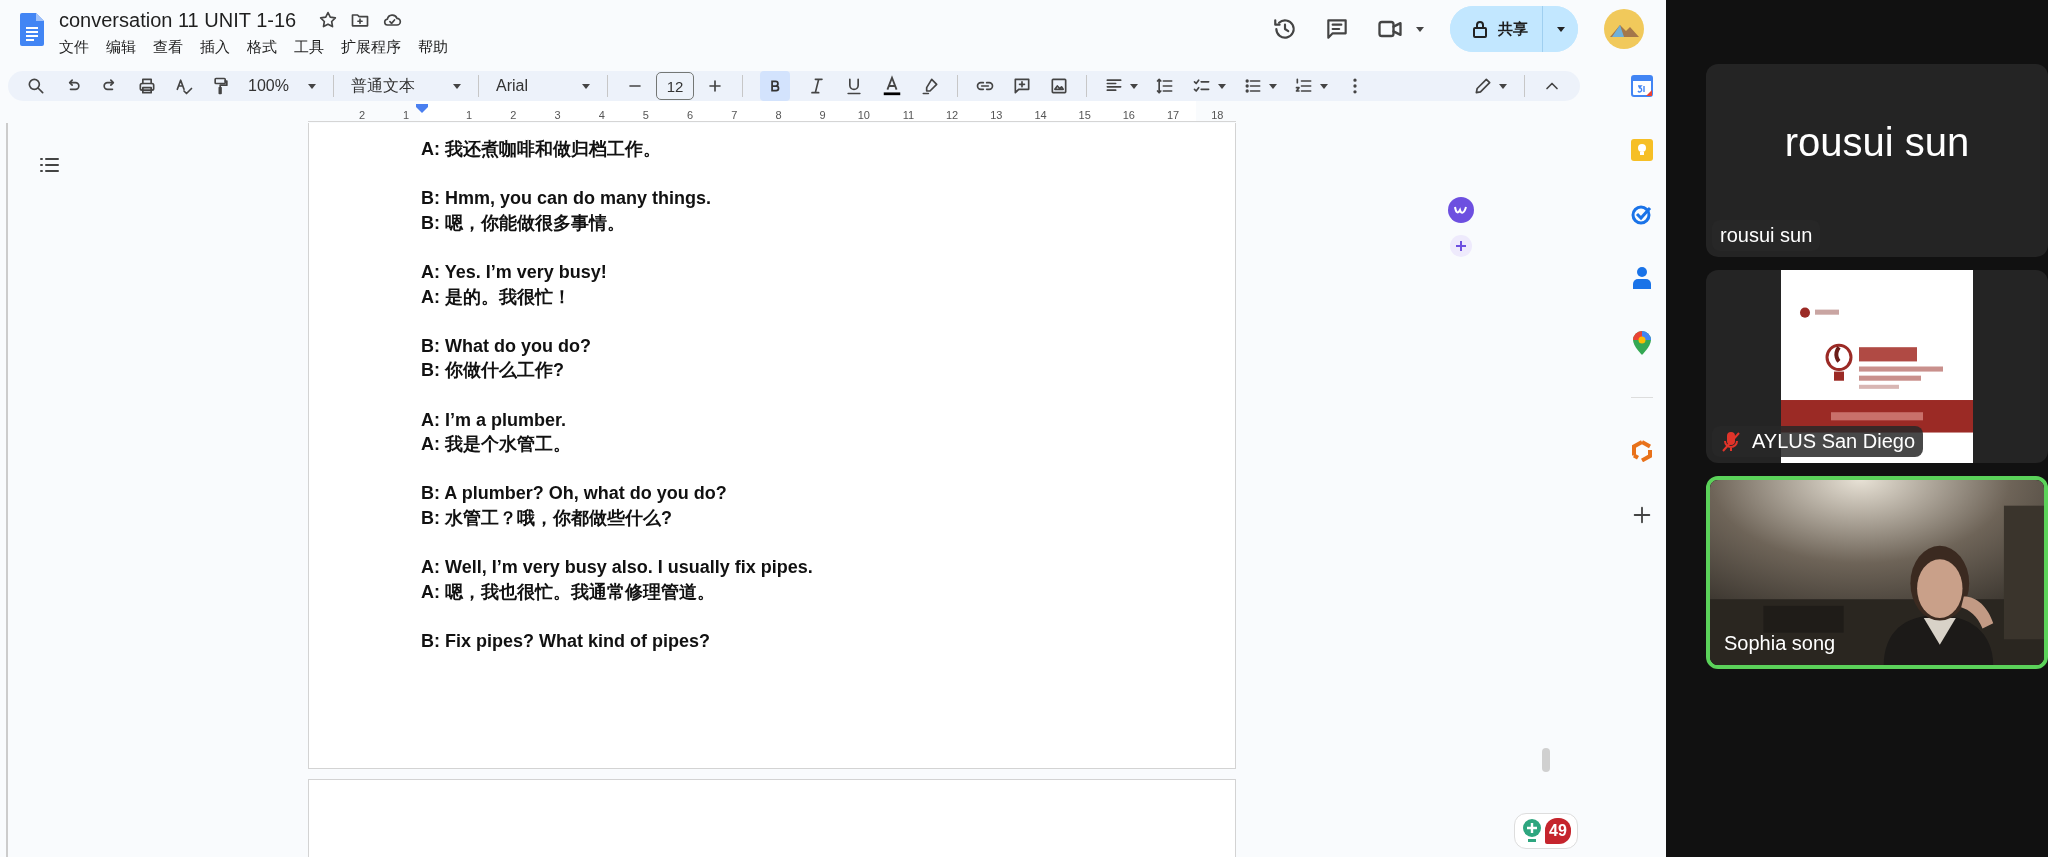 This screenshot has width=2048, height=857. I want to click on bold-icon, so click(775, 86).